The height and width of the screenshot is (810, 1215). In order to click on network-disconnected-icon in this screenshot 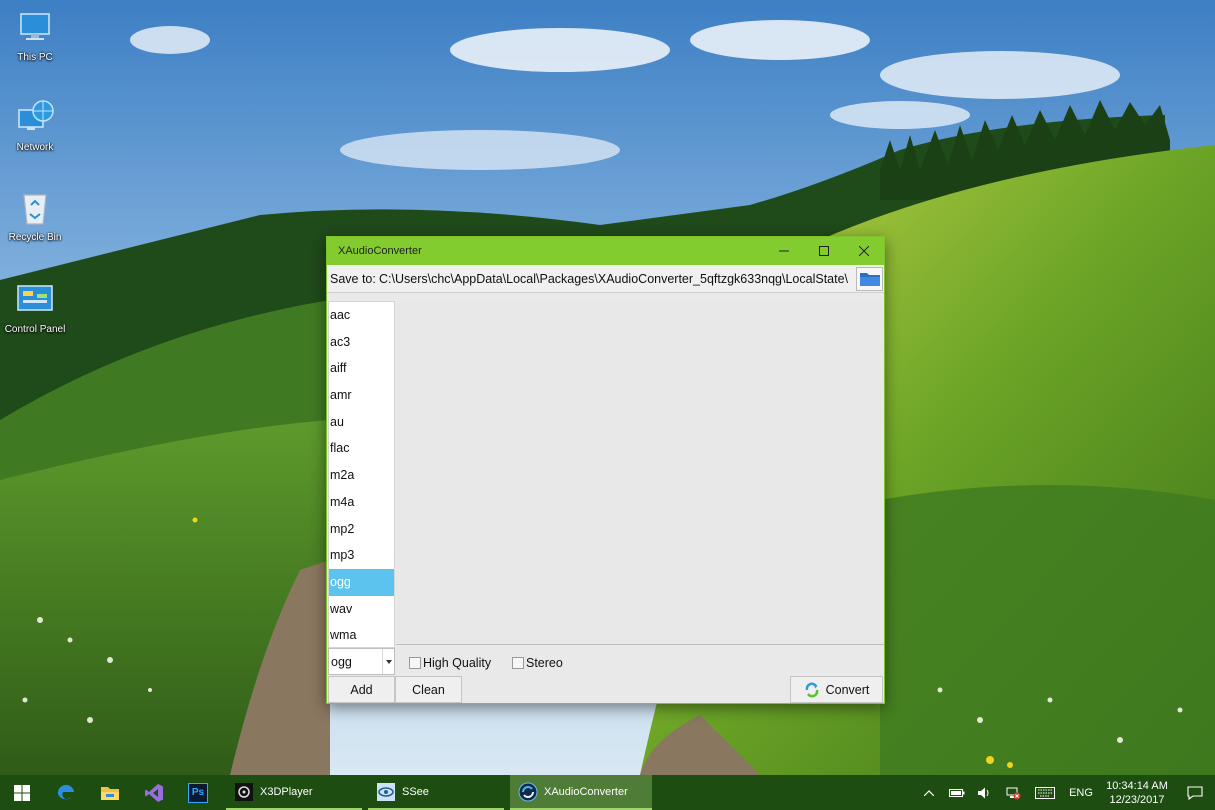, I will do `click(1013, 793)`.